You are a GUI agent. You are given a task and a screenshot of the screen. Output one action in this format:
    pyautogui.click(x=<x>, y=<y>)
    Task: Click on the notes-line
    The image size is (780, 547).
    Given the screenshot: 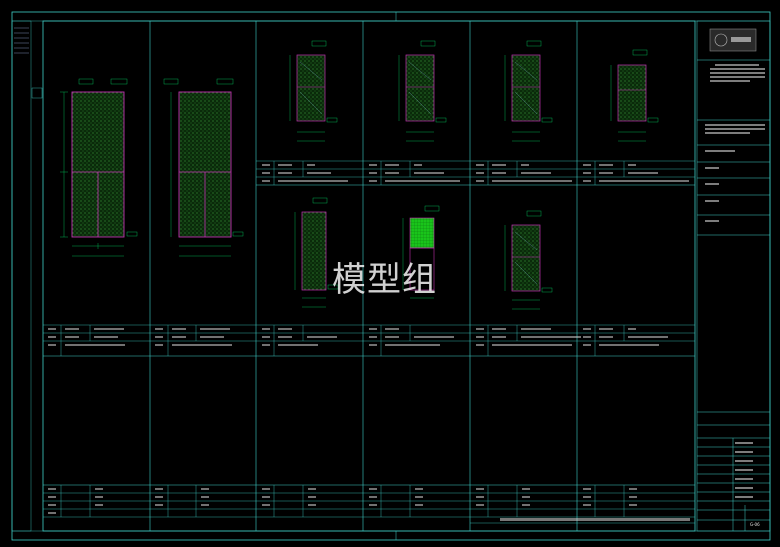 What is the action you would take?
    pyautogui.click(x=582, y=521)
    